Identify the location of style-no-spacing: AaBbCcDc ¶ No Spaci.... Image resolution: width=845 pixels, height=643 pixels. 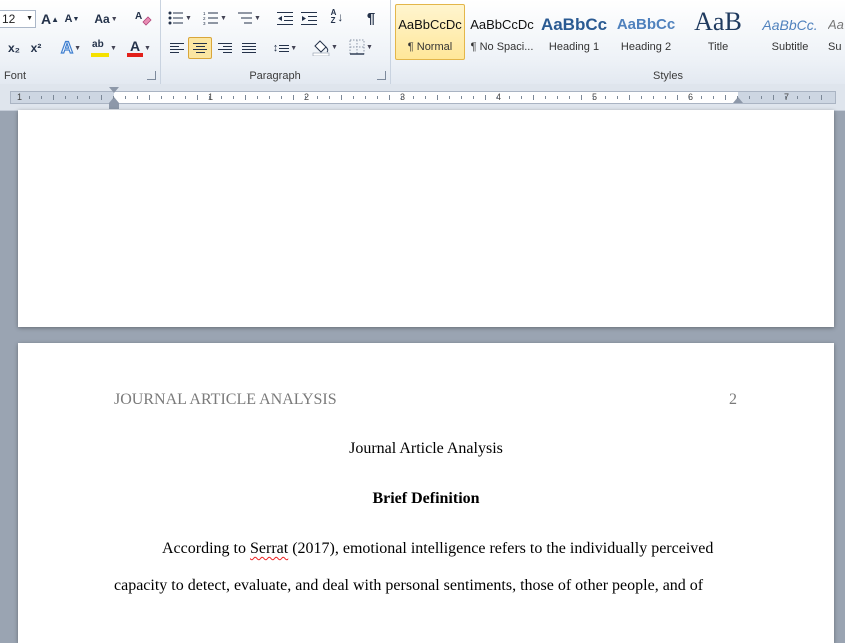
(502, 32).